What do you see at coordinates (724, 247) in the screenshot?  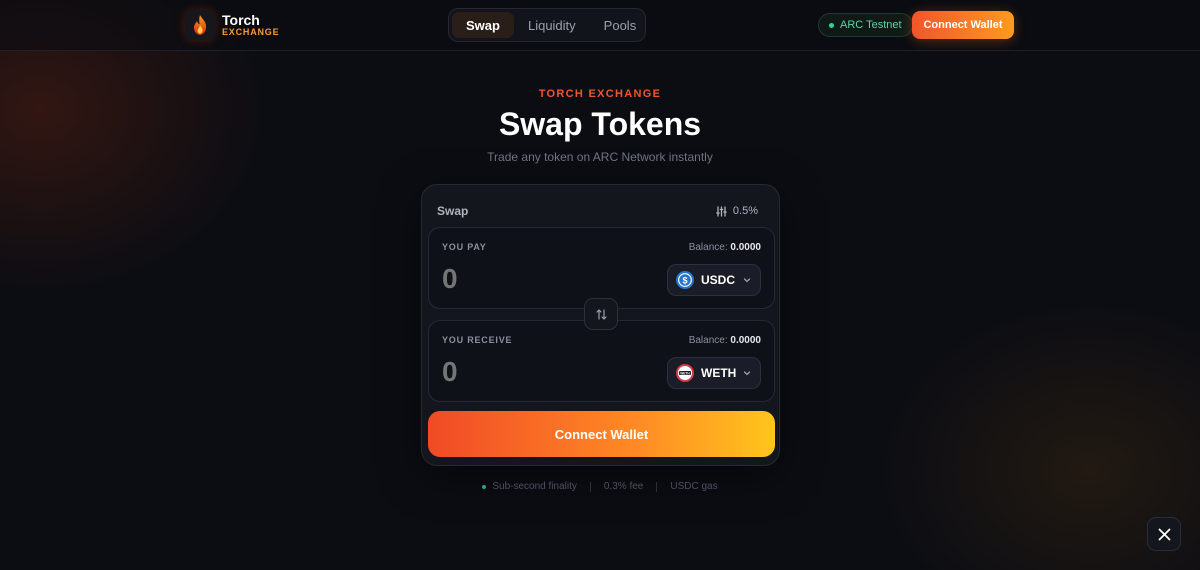 I see `pay-balance: Balance: 0.0000` at bounding box center [724, 247].